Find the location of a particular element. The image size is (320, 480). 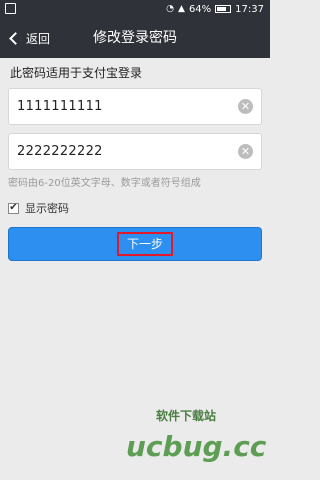

watermark-logo-text: ucbug.cc is located at coordinates (196, 446).